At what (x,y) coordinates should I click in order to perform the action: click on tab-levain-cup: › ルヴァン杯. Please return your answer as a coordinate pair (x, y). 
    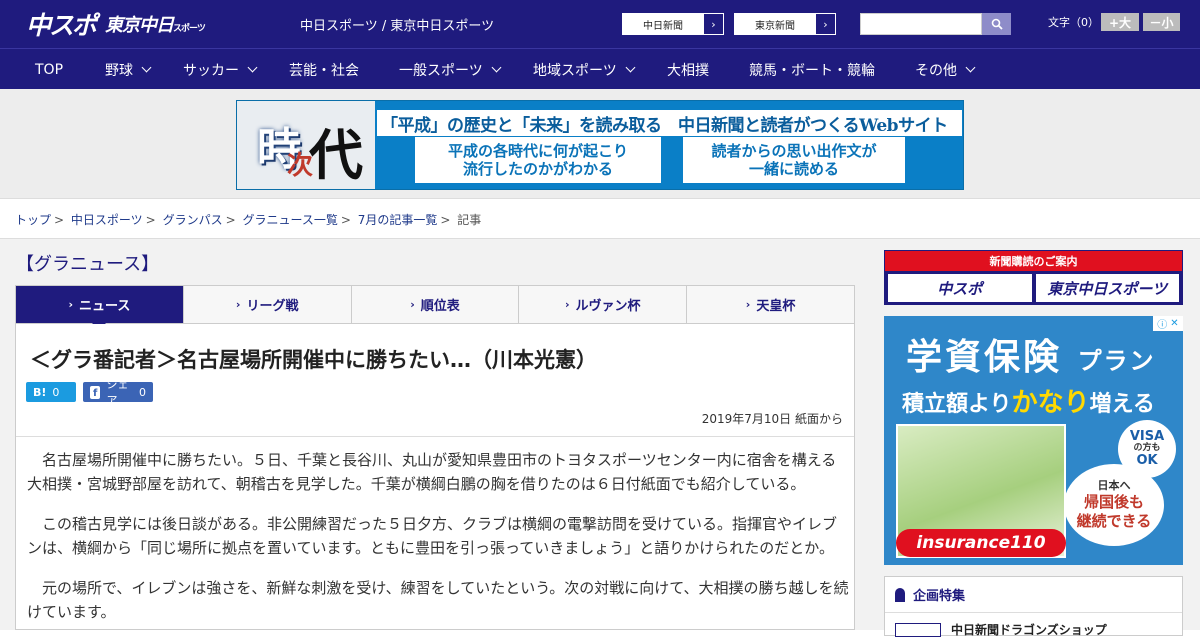
    Looking at the image, I should click on (603, 304).